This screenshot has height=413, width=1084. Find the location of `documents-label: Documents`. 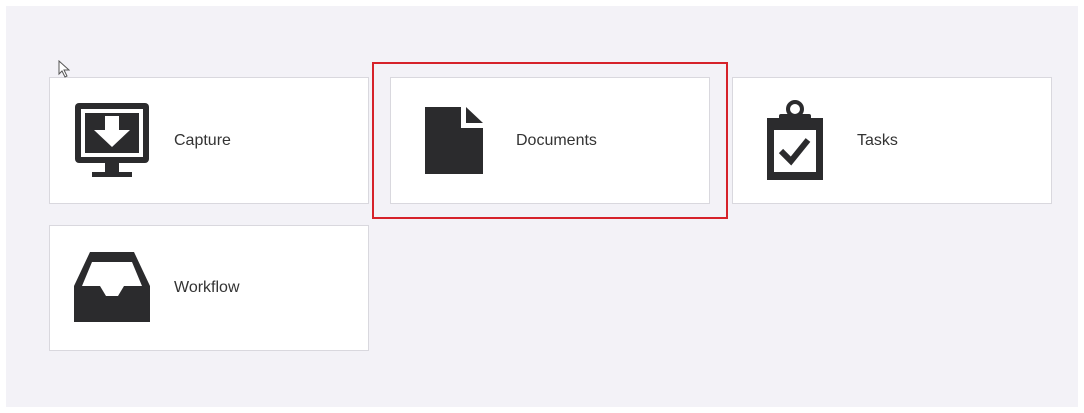

documents-label: Documents is located at coordinates (556, 140).